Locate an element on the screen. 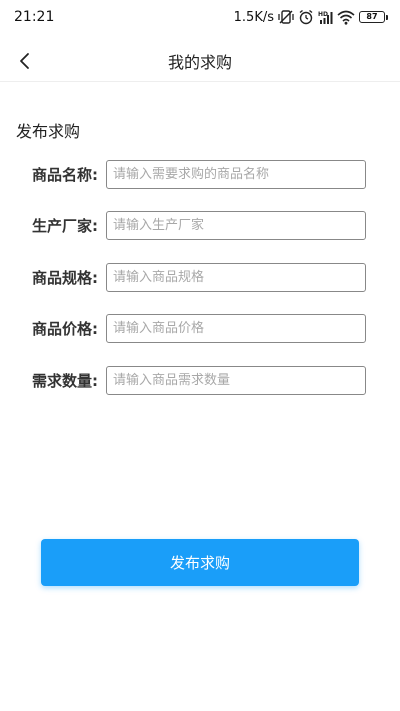 This screenshot has height=711, width=400. back-button is located at coordinates (25, 61).